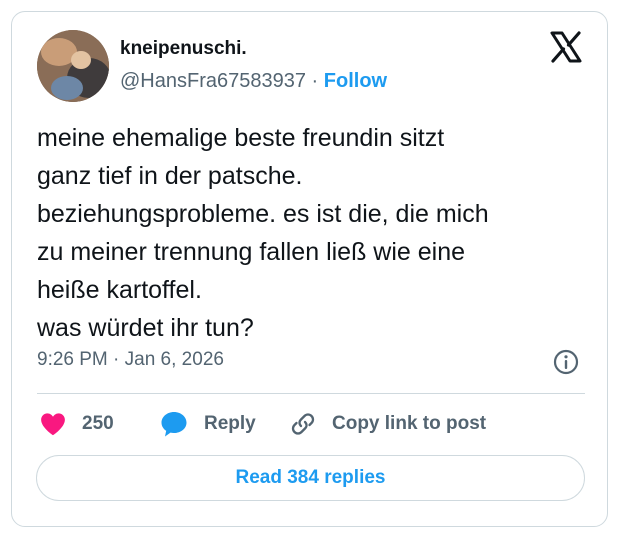  What do you see at coordinates (53, 424) in the screenshot?
I see `heart-icon` at bounding box center [53, 424].